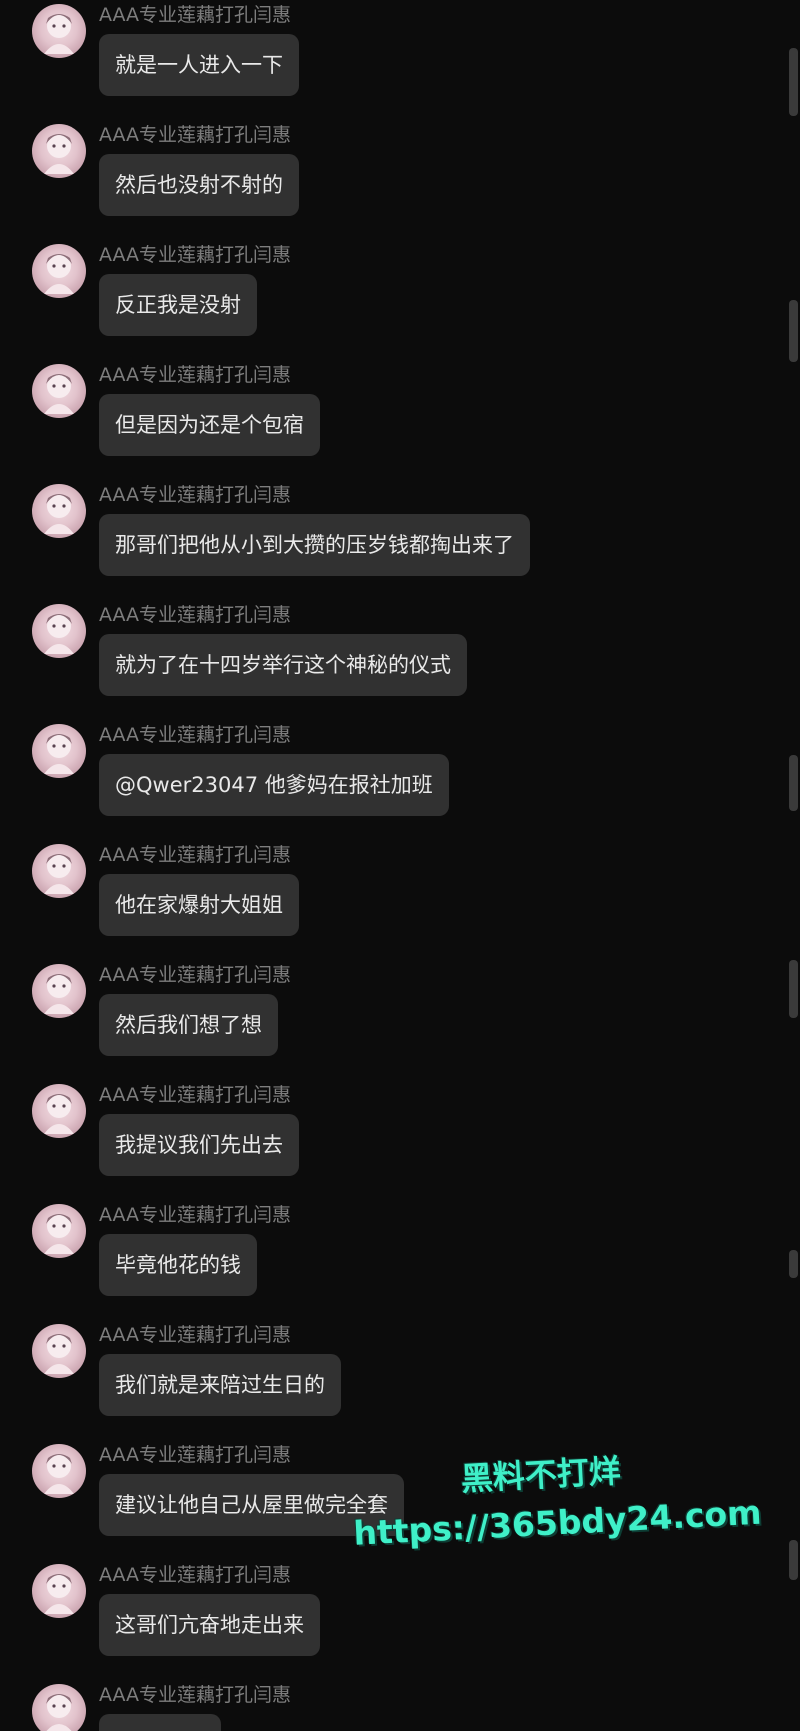 The image size is (800, 1731). Describe the element at coordinates (199, 185) in the screenshot. I see `message-bubble: 然后也没射不射的` at that location.